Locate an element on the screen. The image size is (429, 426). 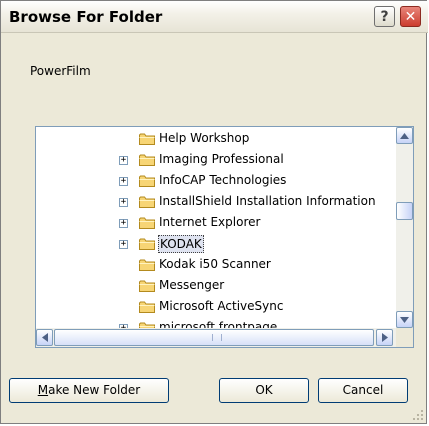
tree-row: + InstallShield Installation Information is located at coordinates (216, 202).